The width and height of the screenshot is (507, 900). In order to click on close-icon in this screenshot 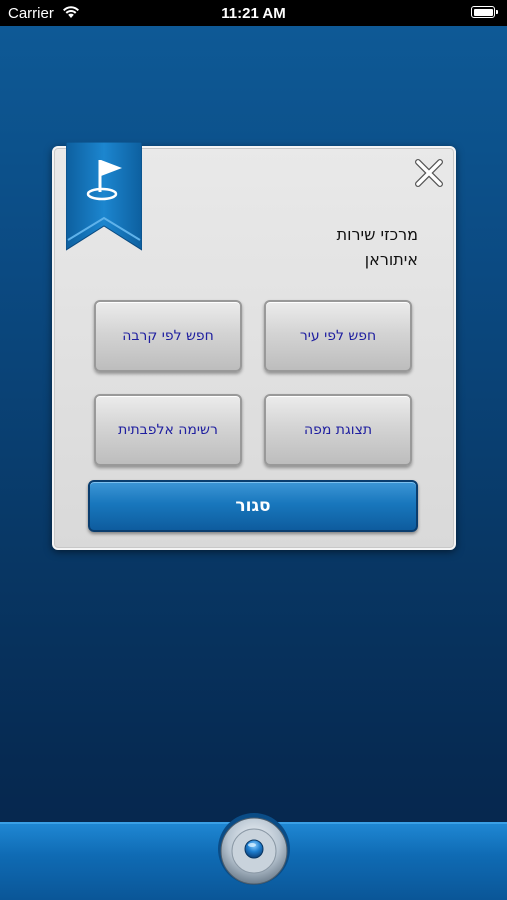, I will do `click(429, 173)`.